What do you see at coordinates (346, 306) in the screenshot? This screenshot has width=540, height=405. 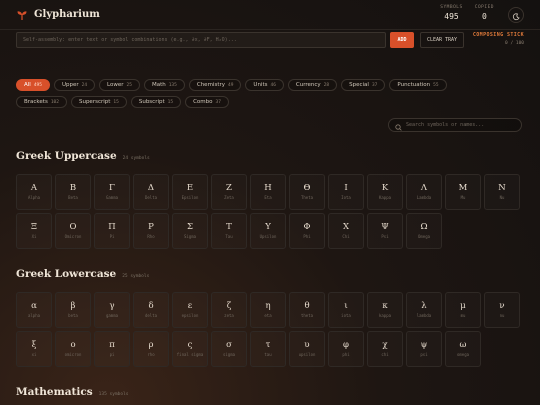 I see `symbol-glyph: ι` at bounding box center [346, 306].